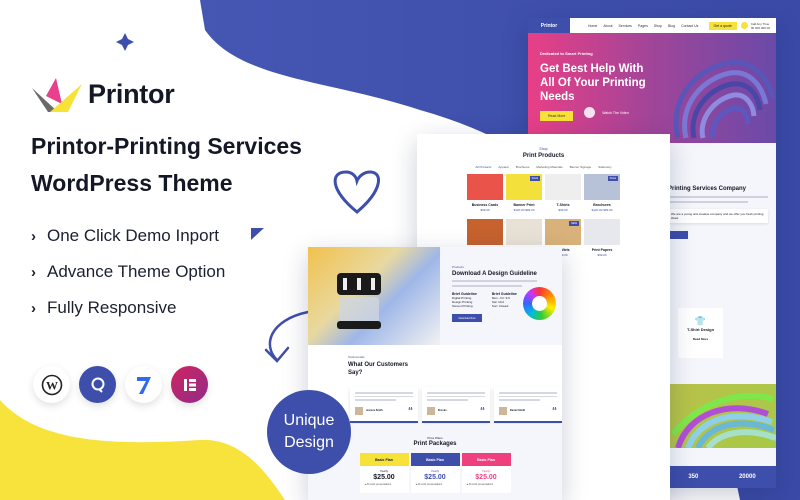  What do you see at coordinates (543, 149) in the screenshot?
I see `products-kicker: Shop` at bounding box center [543, 149].